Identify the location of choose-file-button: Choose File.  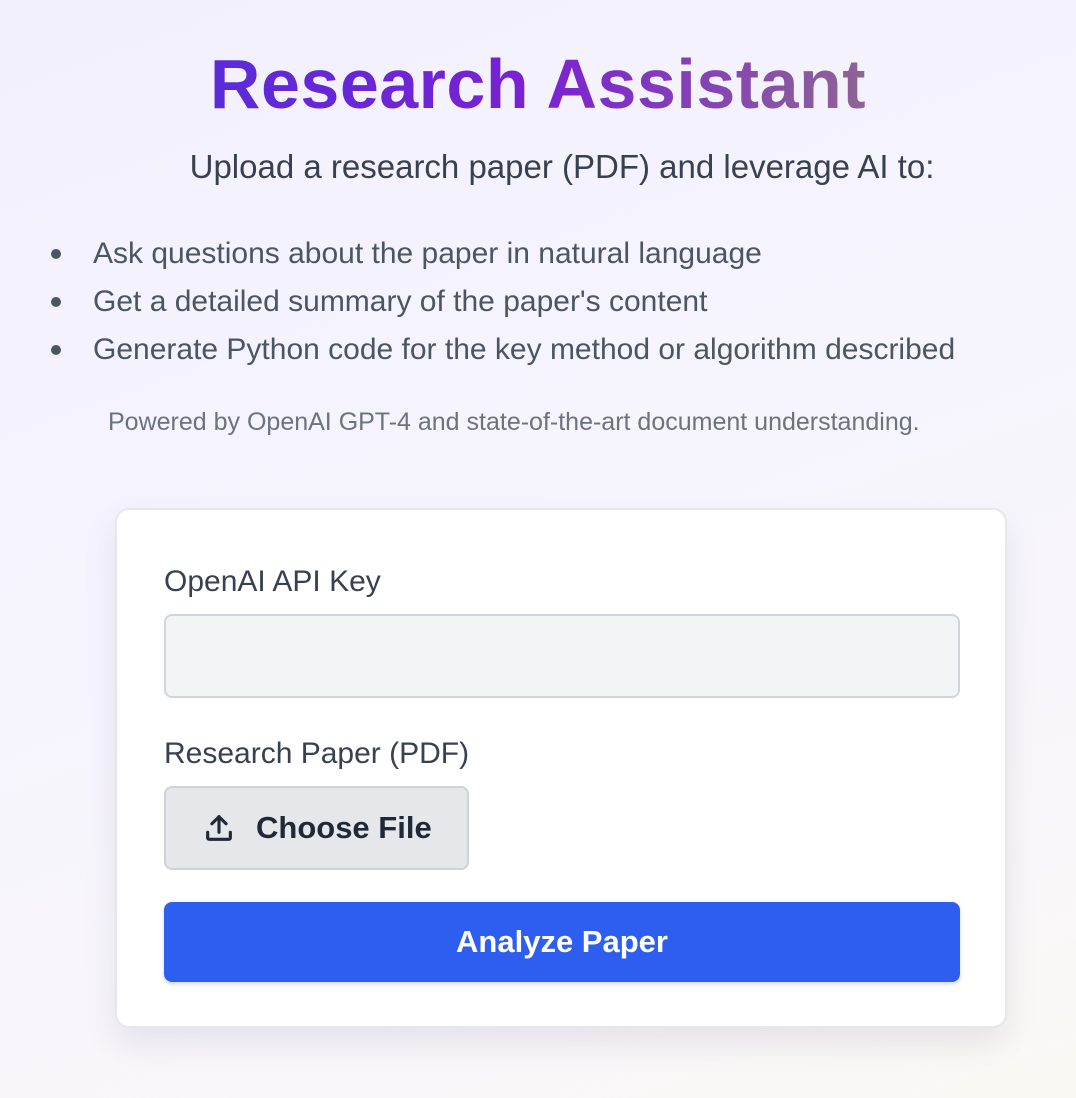
(316, 828).